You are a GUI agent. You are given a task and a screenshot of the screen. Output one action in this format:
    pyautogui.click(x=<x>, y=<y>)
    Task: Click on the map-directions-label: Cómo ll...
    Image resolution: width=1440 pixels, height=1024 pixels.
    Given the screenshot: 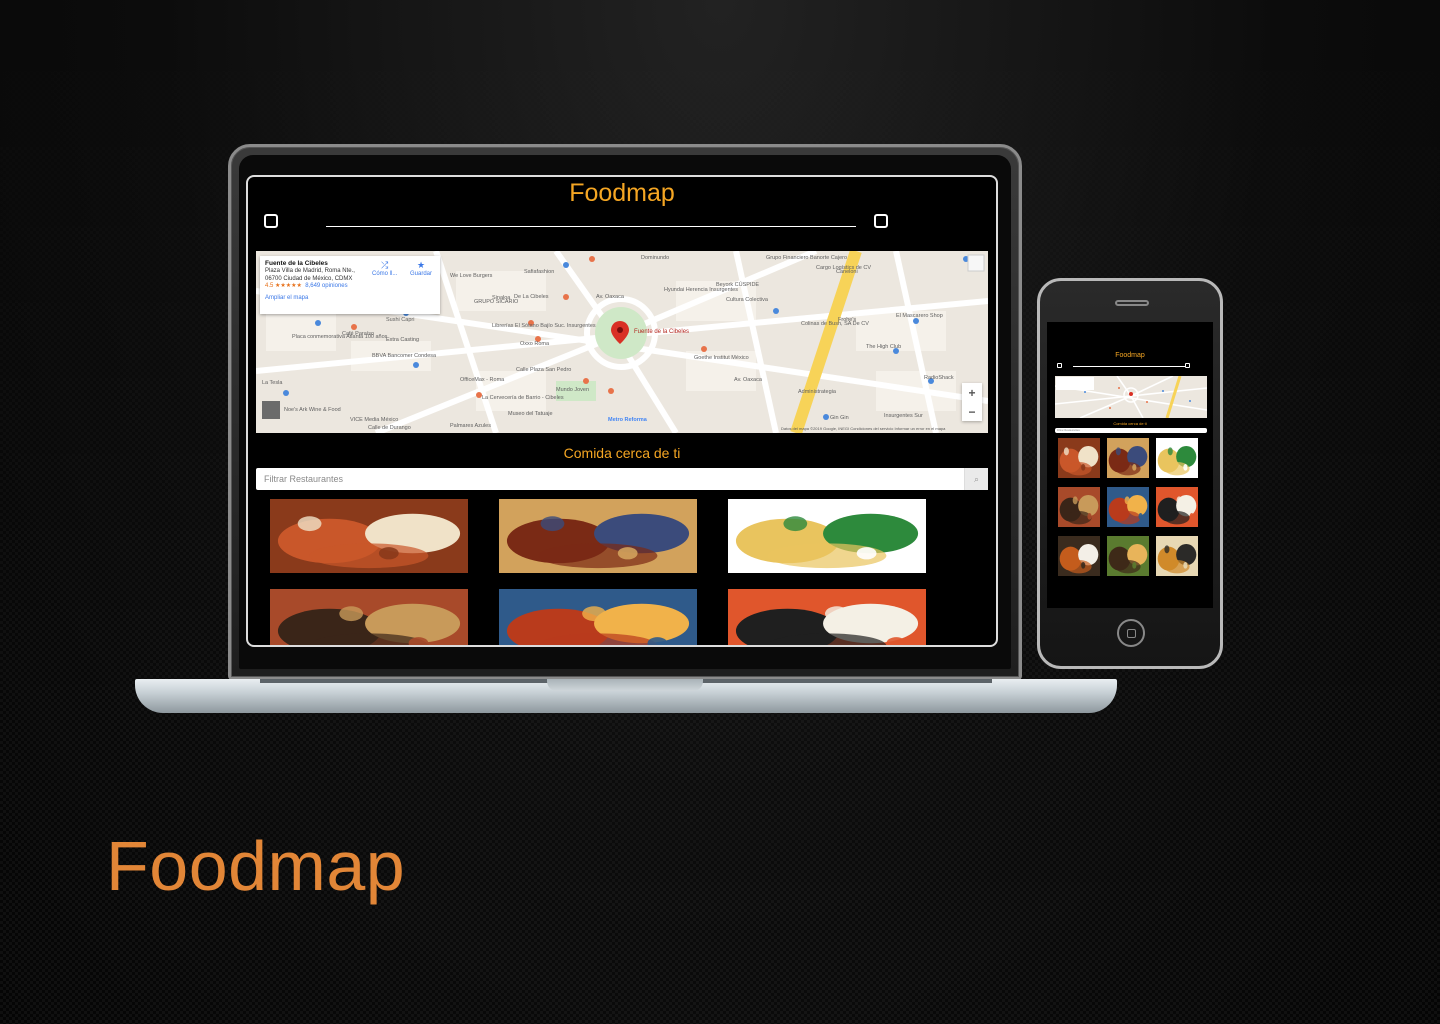 What is the action you would take?
    pyautogui.click(x=385, y=274)
    